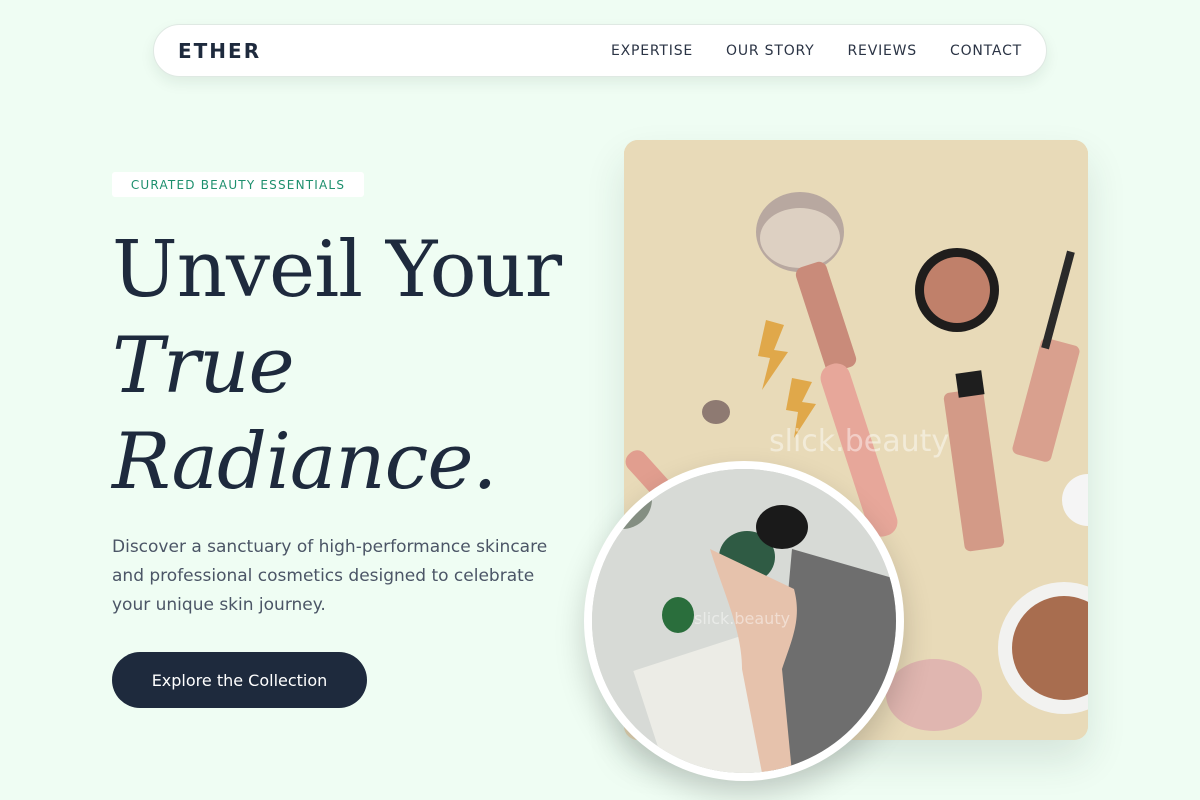  Describe the element at coordinates (203, 366) in the screenshot. I see `headline-line-2: True` at that location.